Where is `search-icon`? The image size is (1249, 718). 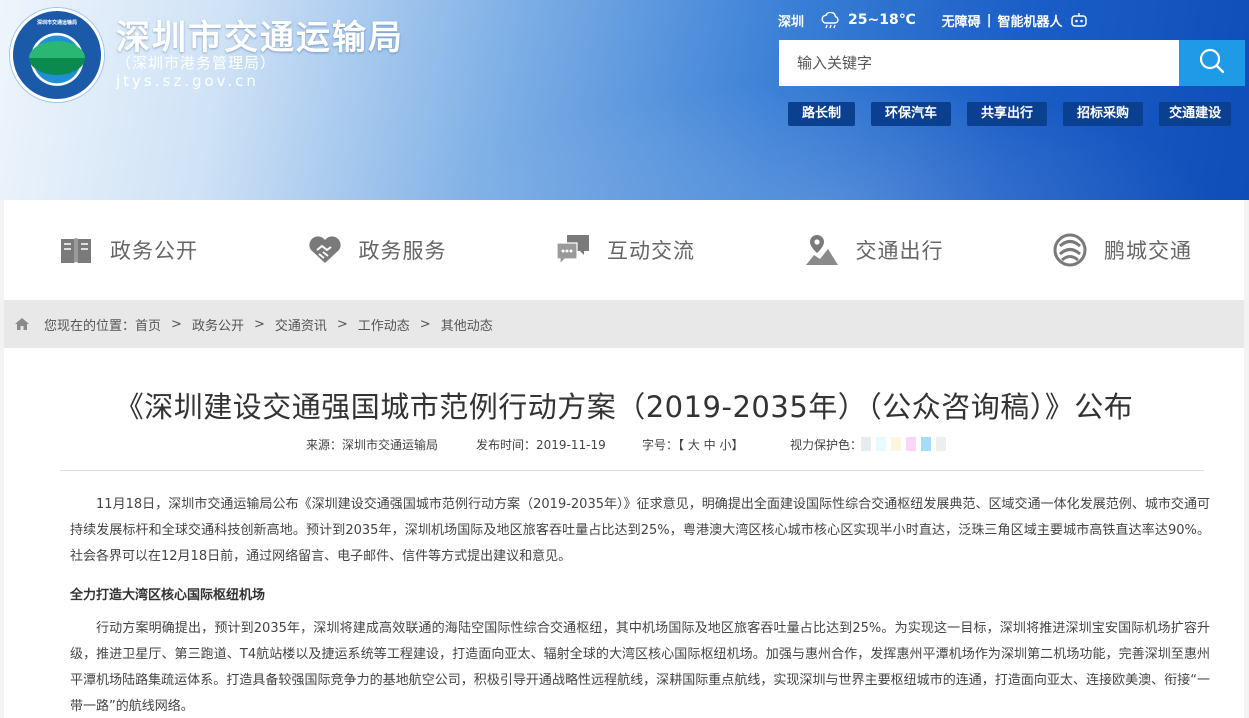
search-icon is located at coordinates (1212, 63).